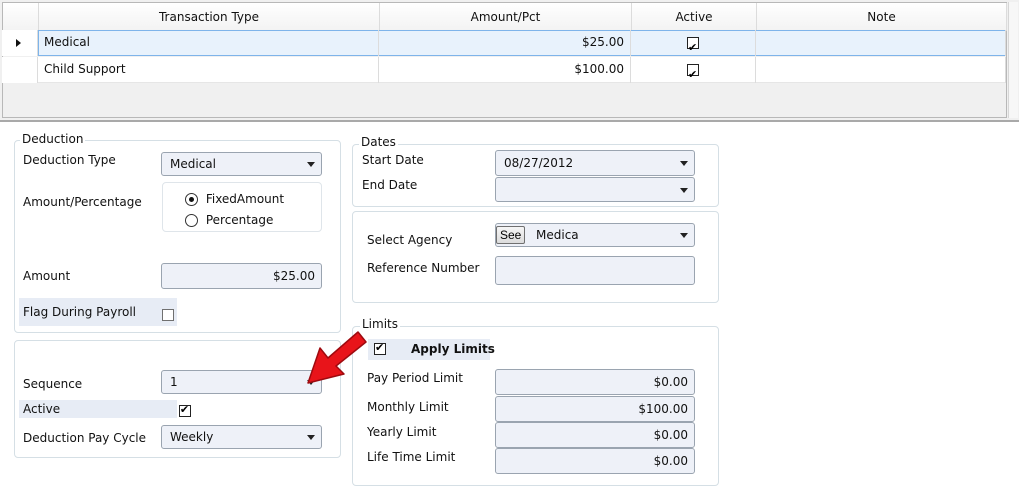  Describe the element at coordinates (595, 461) in the screenshot. I see `lifetime-limit-field: $0.00` at that location.